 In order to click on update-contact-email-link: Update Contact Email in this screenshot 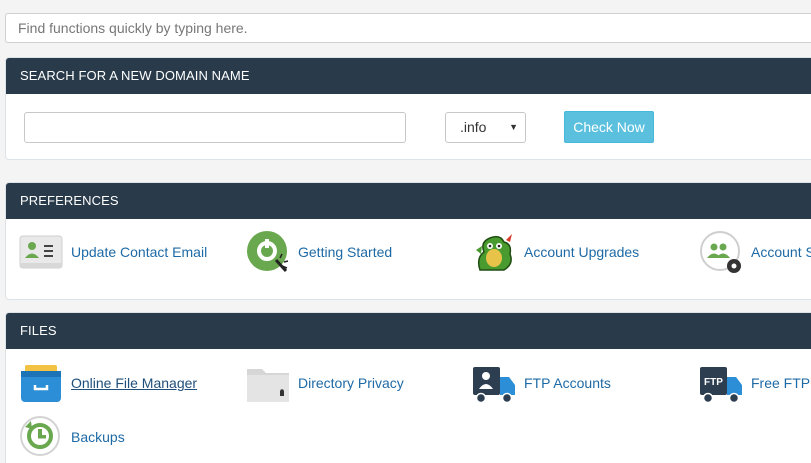, I will do `click(113, 252)`.